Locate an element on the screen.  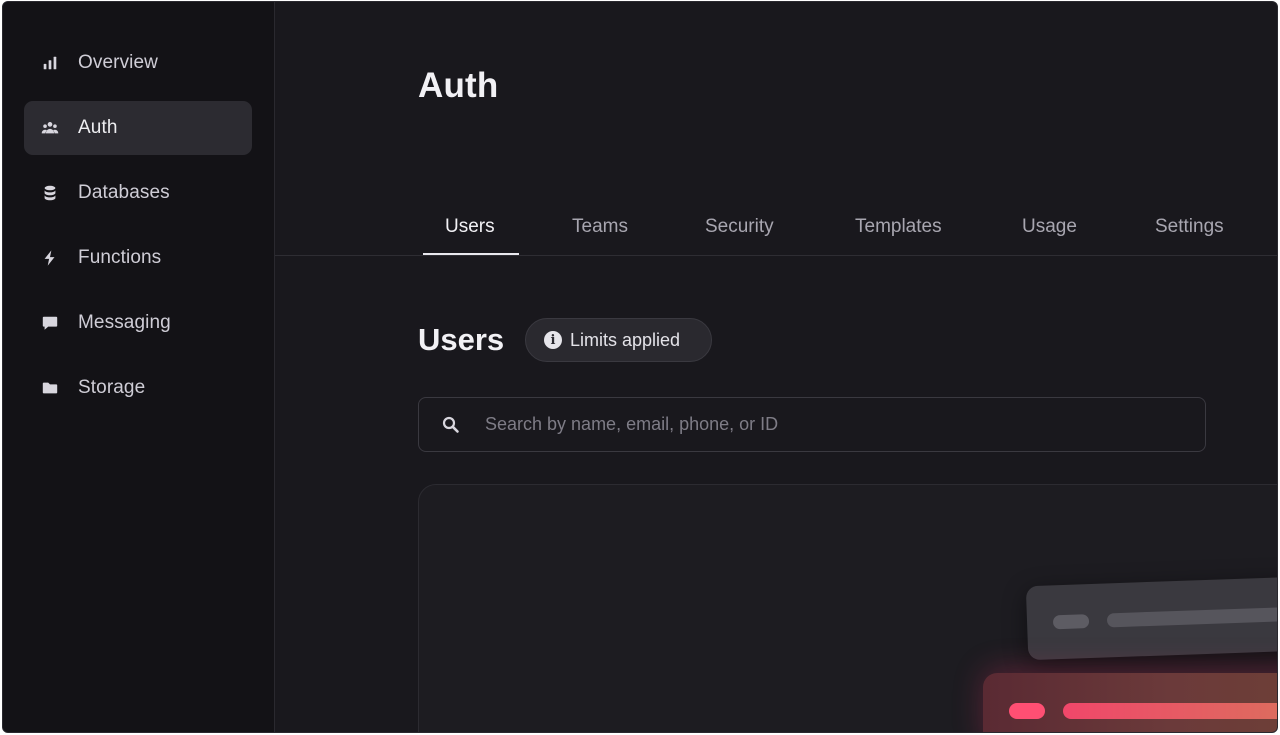
sidebar-item-label: Functions is located at coordinates (120, 257).